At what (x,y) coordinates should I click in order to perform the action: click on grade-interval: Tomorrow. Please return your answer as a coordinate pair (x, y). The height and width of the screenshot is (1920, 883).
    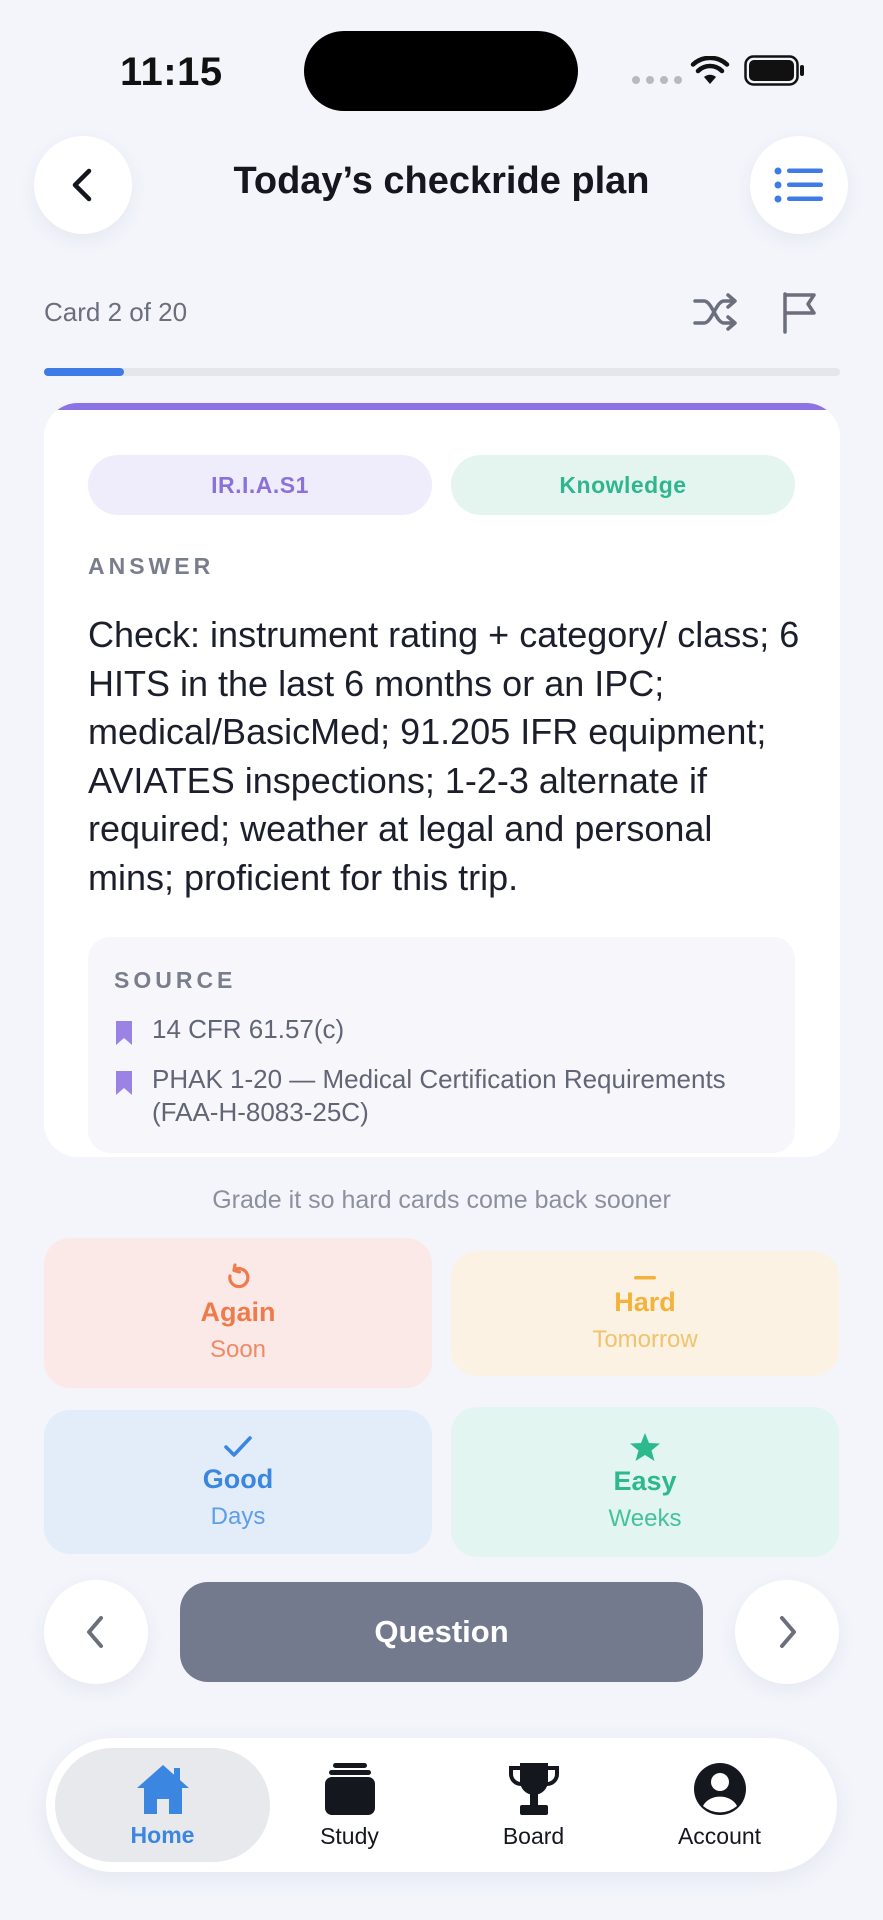
    Looking at the image, I should click on (645, 1339).